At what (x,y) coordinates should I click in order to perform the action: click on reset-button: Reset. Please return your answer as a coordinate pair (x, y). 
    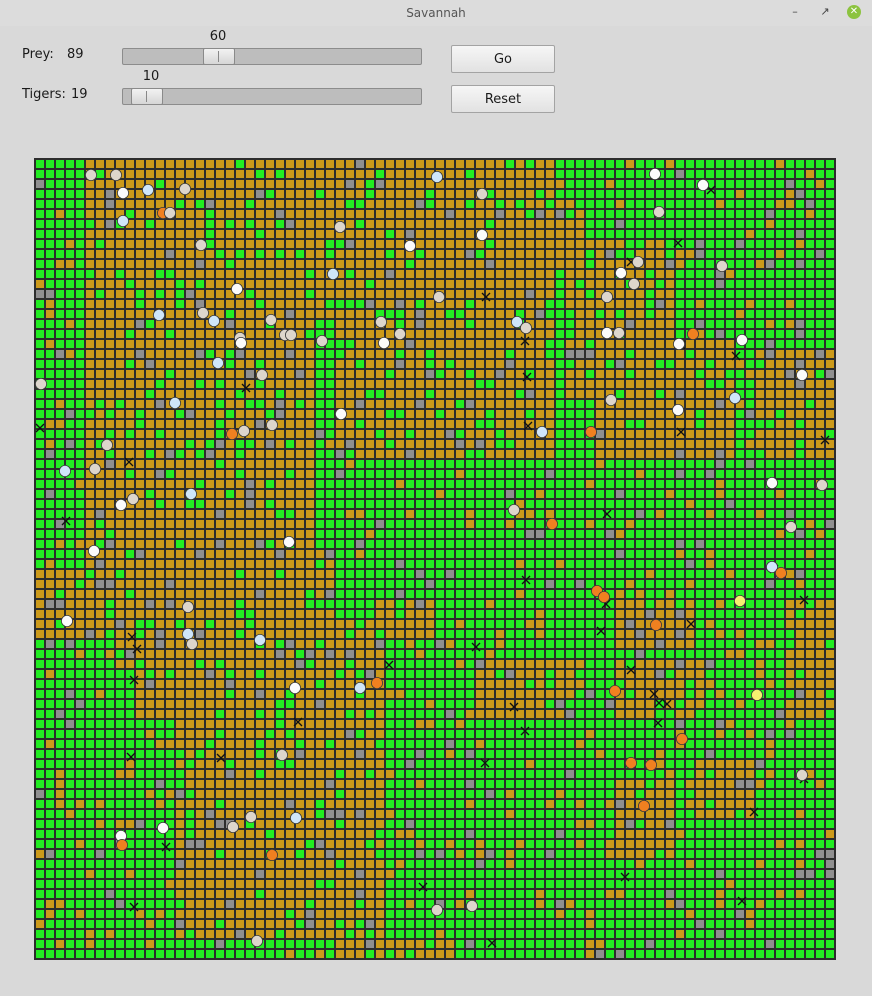
    Looking at the image, I should click on (503, 99).